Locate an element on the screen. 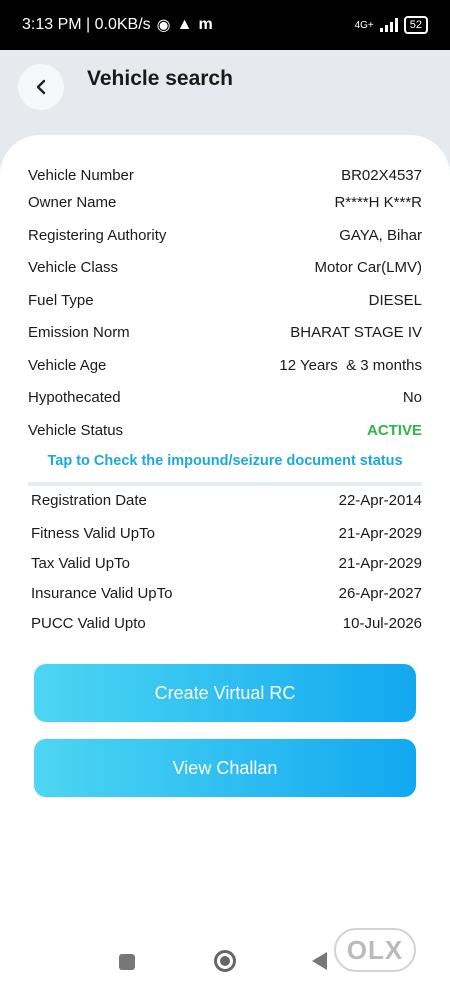 The height and width of the screenshot is (1000, 450). detail-value: R****H K***R is located at coordinates (378, 202).